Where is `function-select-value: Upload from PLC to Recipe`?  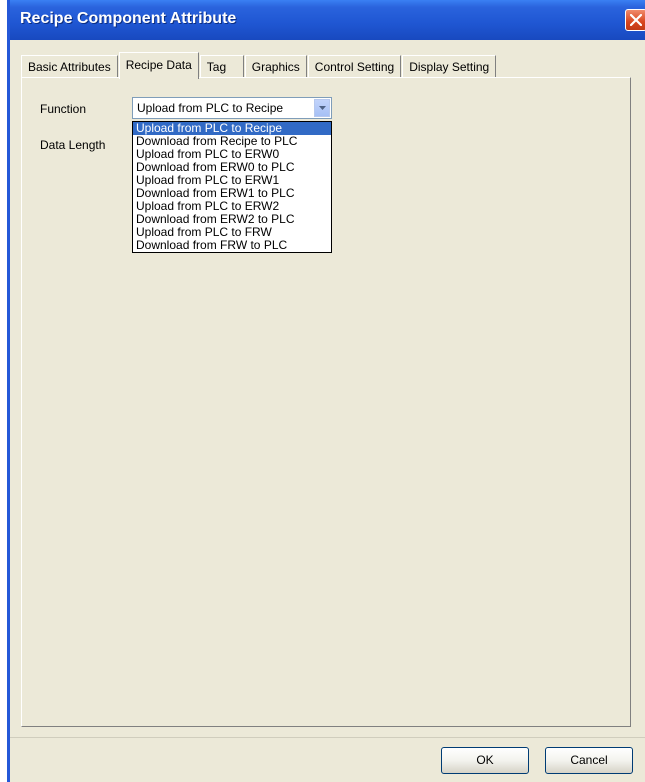
function-select-value: Upload from PLC to Recipe is located at coordinates (210, 108).